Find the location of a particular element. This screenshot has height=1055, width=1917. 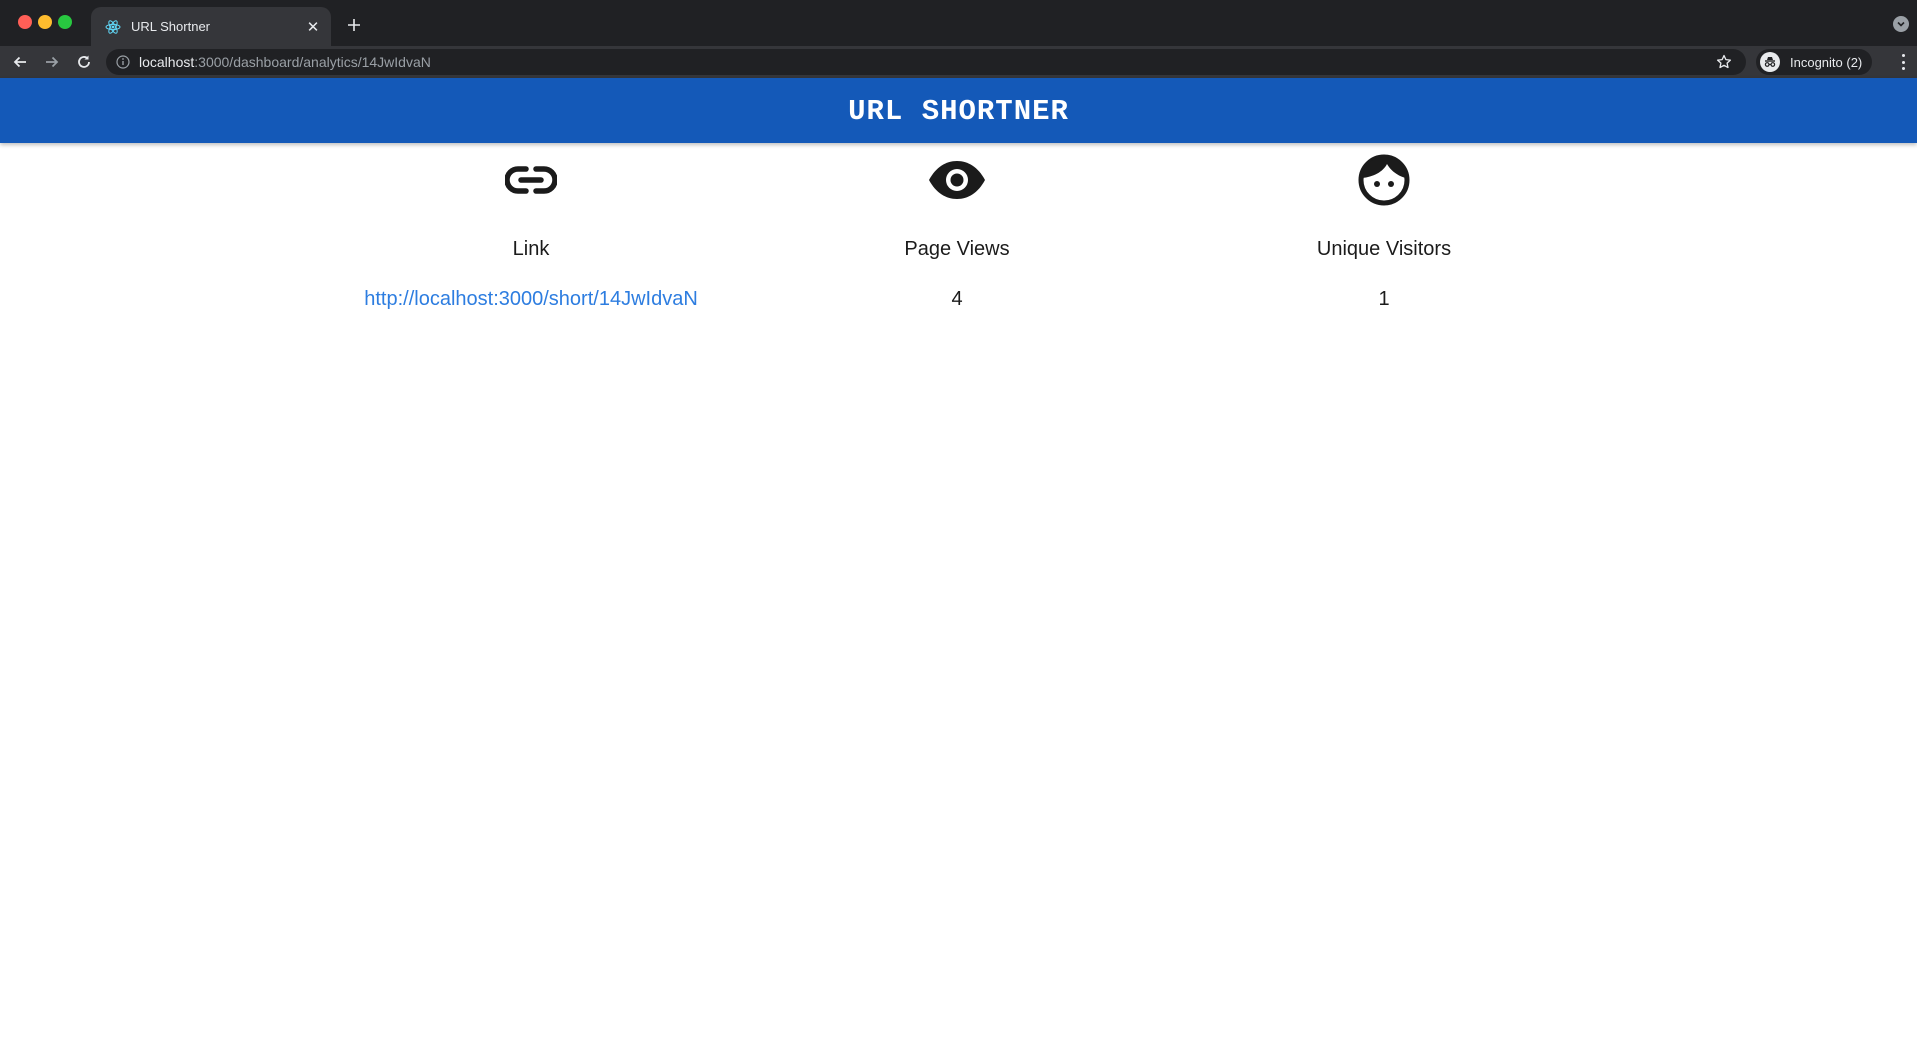

react-icon is located at coordinates (113, 27).